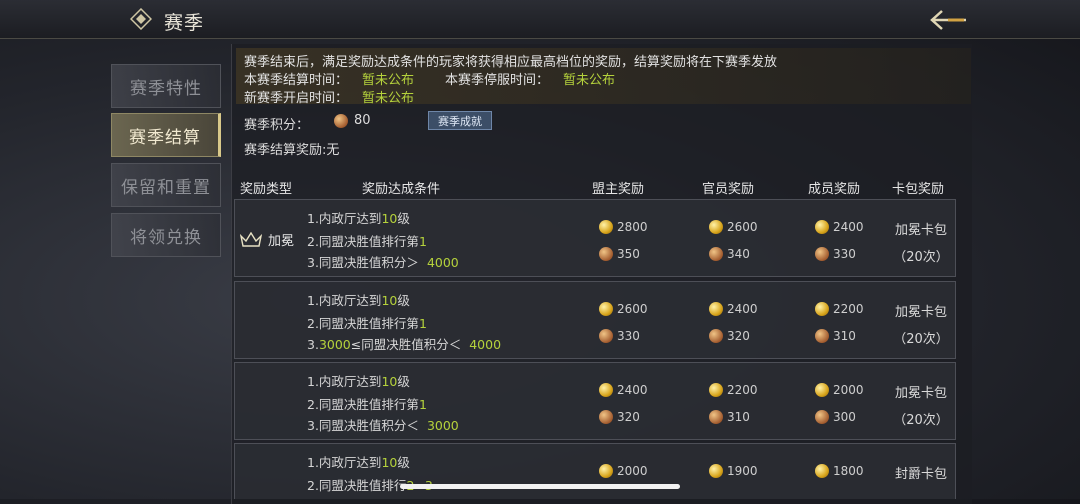  I want to click on officer-gold-reward: 2400, so click(733, 309).